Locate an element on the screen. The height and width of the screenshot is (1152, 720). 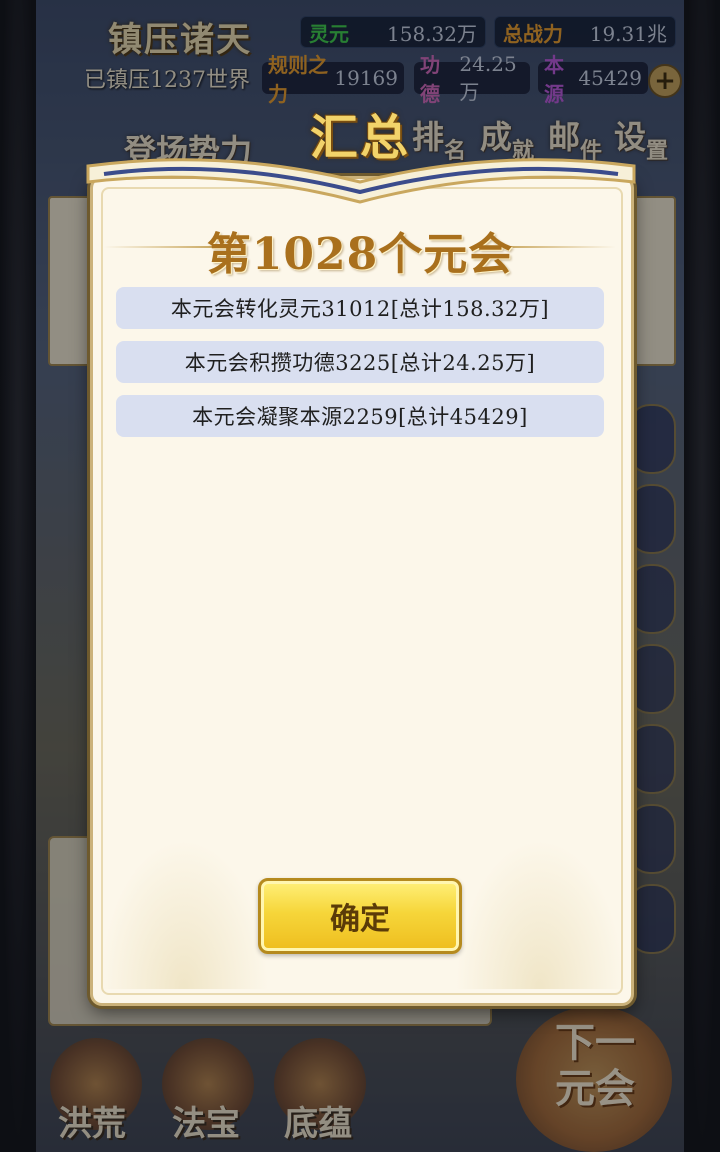
summary-title: 汇总 is located at coordinates (360, 138).